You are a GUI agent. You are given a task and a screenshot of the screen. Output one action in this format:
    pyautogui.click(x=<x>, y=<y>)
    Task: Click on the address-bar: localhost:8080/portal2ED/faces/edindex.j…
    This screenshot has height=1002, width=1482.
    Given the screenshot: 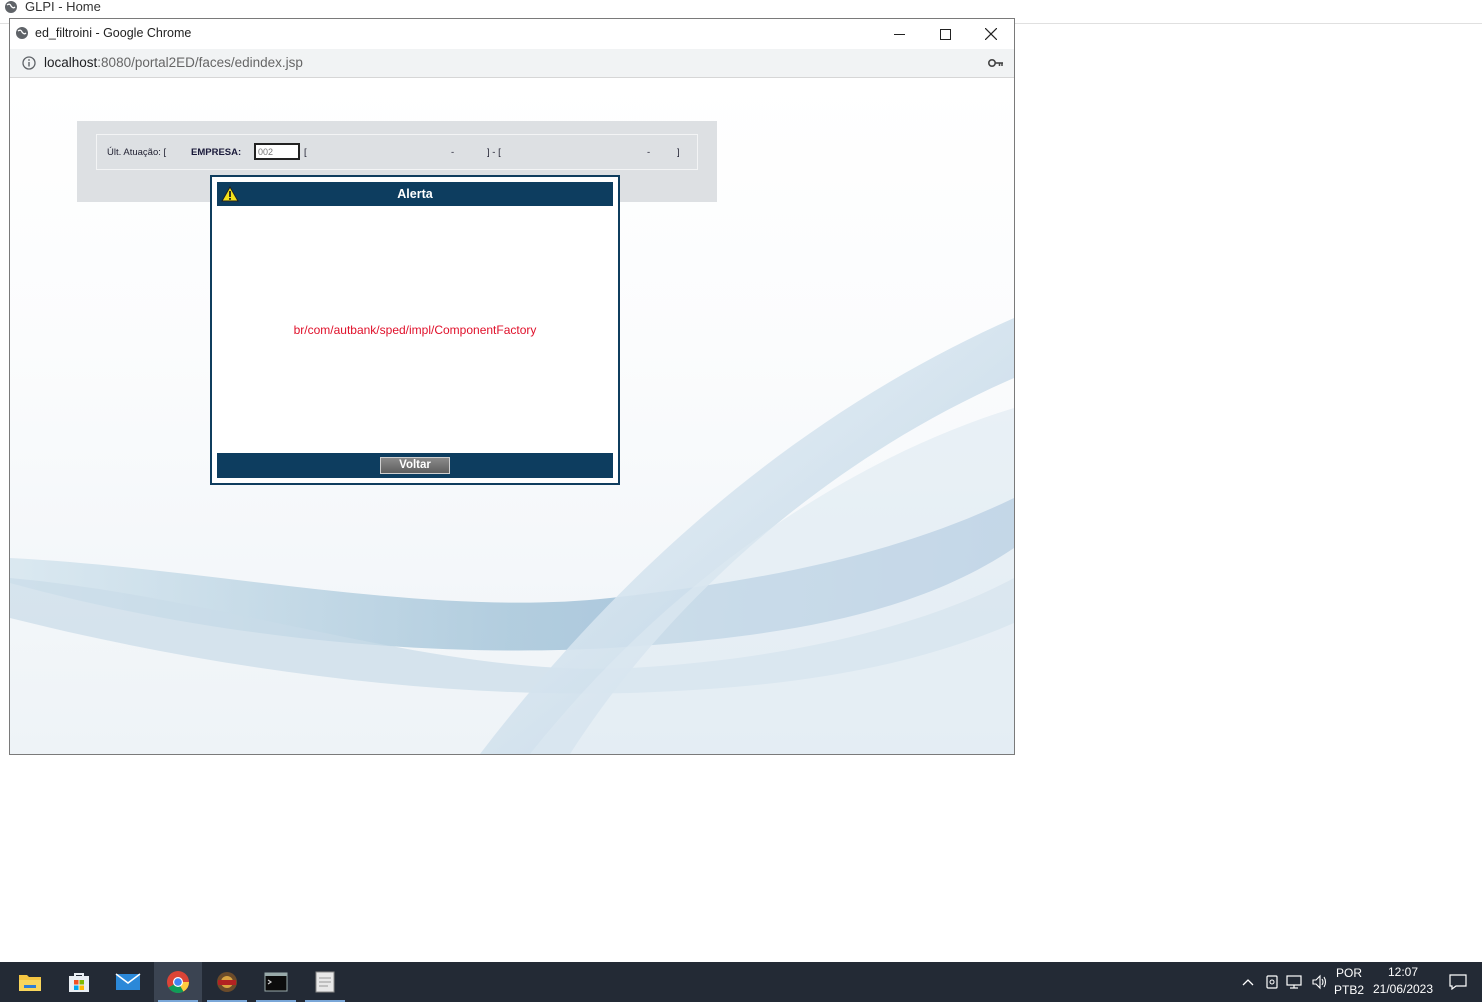 What is the action you would take?
    pyautogui.click(x=512, y=63)
    